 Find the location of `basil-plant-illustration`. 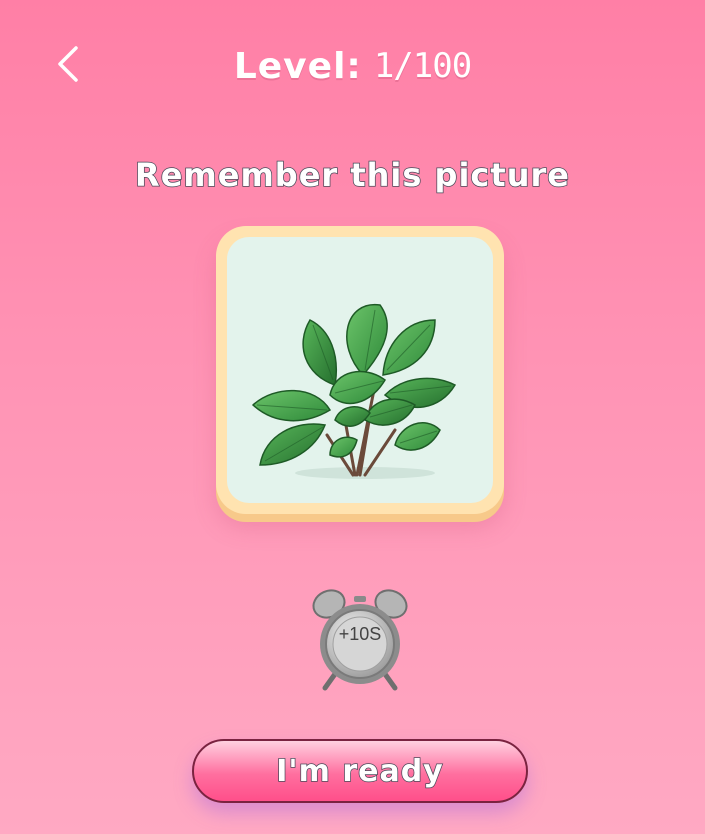

basil-plant-illustration is located at coordinates (354, 391).